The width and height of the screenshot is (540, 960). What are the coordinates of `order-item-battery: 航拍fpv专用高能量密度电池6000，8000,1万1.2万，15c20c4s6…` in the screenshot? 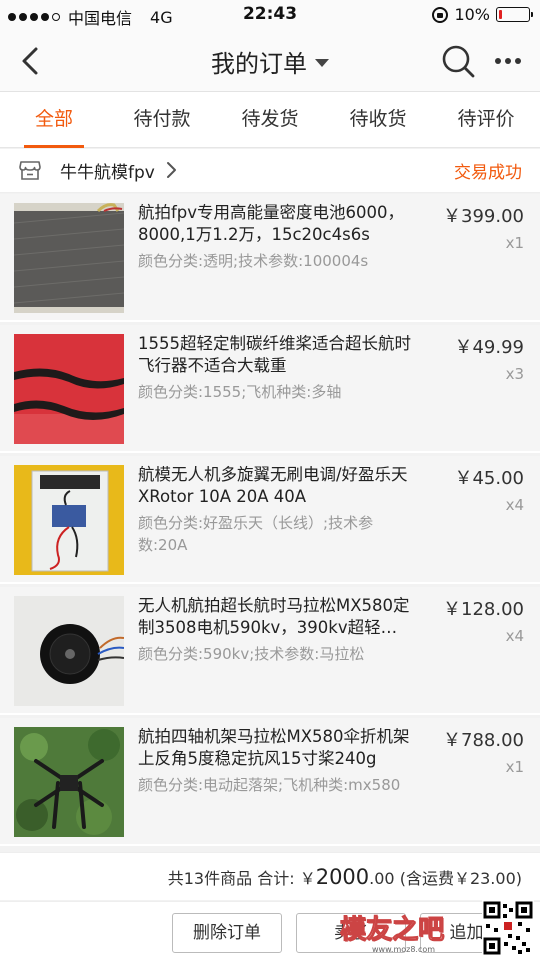 It's located at (270, 258).